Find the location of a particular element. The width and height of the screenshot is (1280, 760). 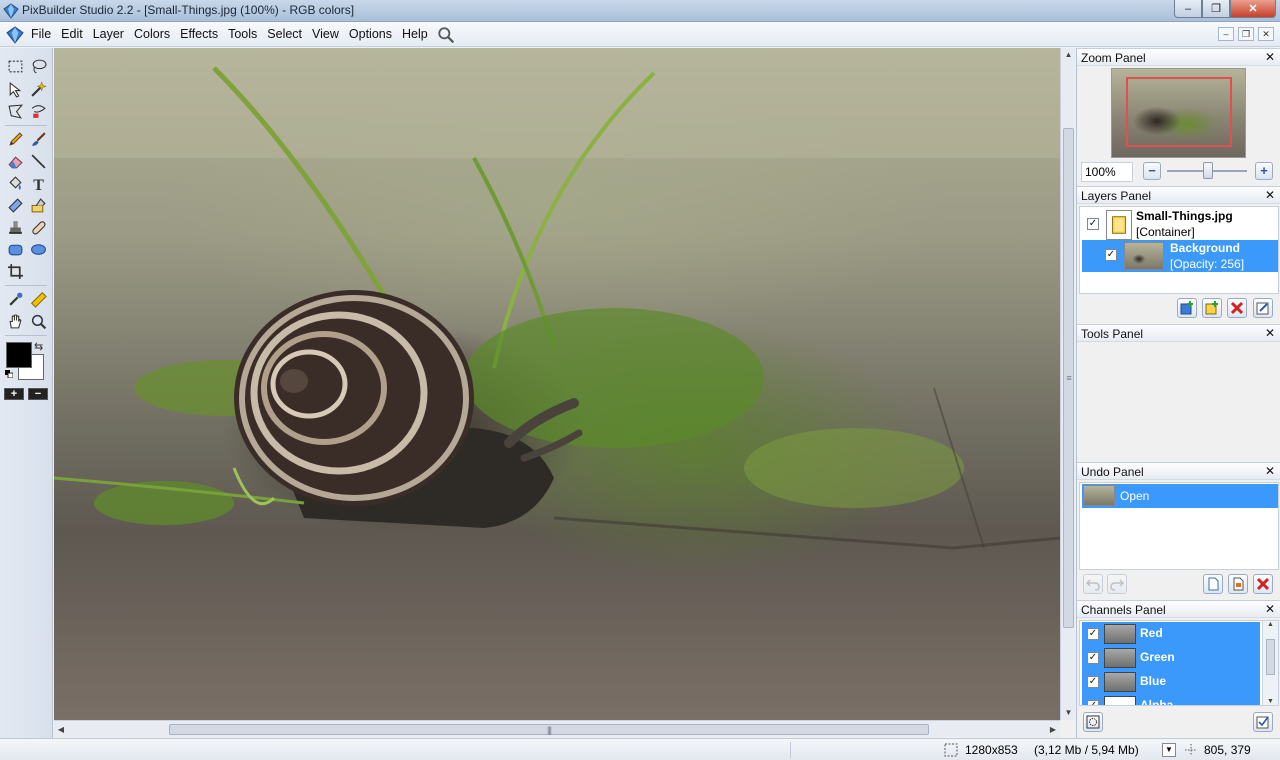

horizontal-scrollbar: ◀ ||| ▶ is located at coordinates (557, 728).